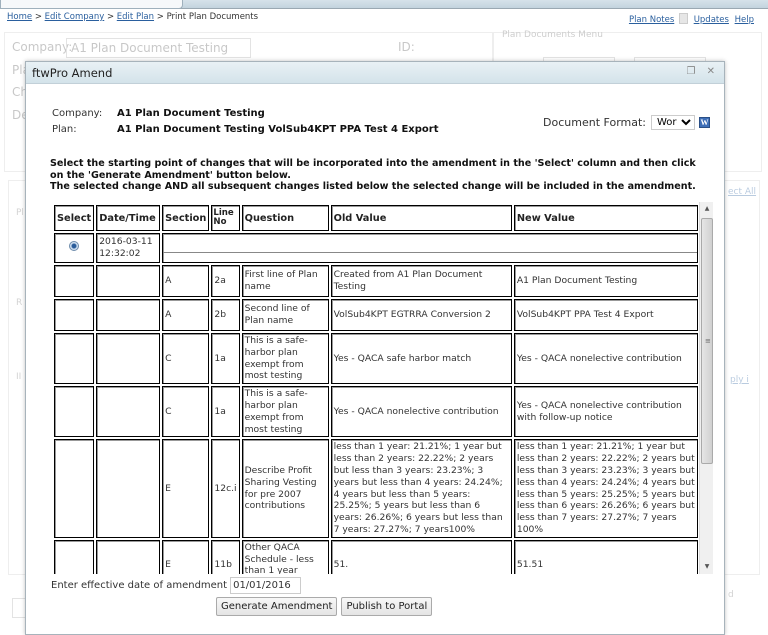  What do you see at coordinates (552, 35) in the screenshot?
I see `plan-documents-menu-title: Plan Documents Menu` at bounding box center [552, 35].